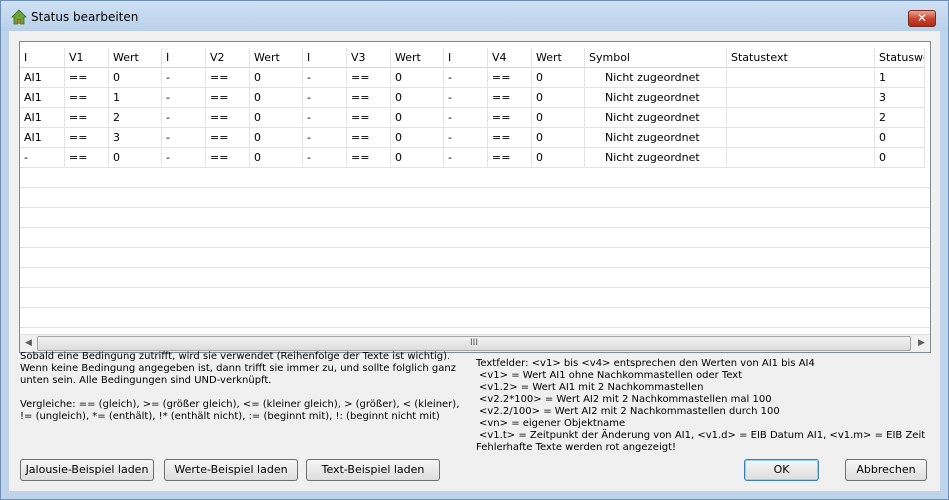 The height and width of the screenshot is (500, 949). I want to click on column-header: V1, so click(87, 58).